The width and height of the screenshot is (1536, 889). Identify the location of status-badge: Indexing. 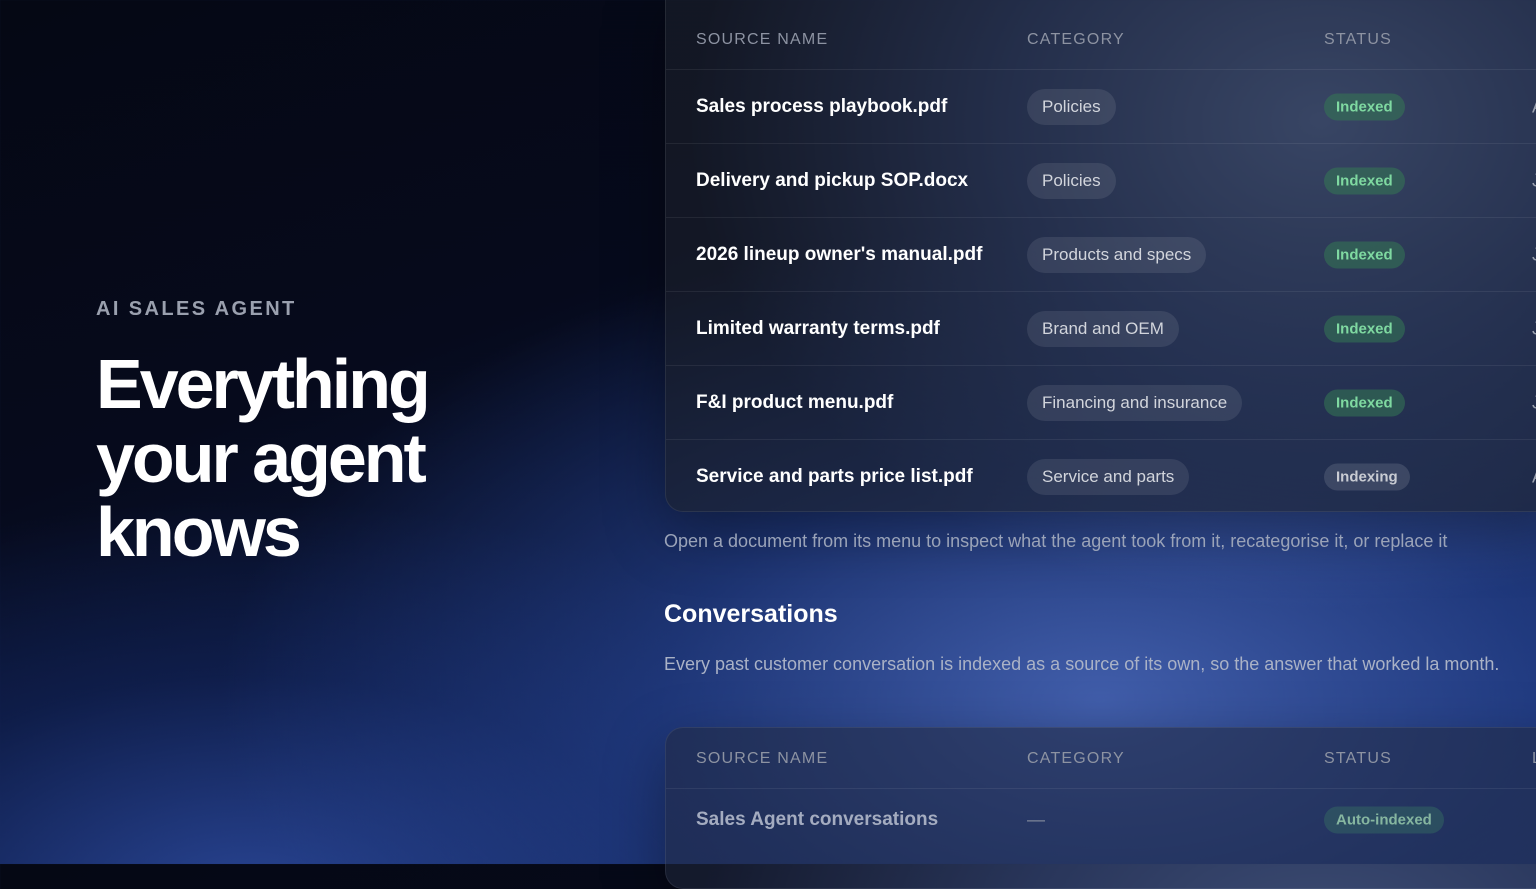
(1367, 476).